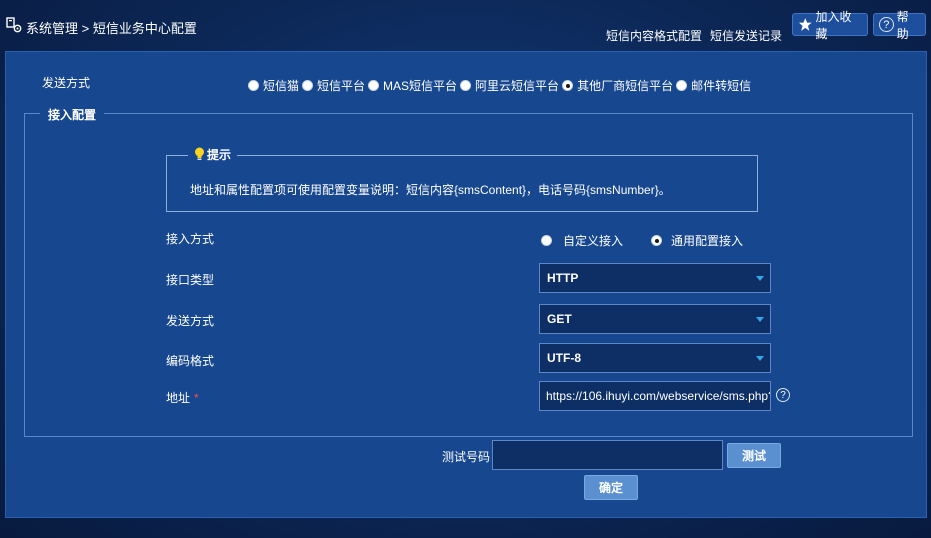  Describe the element at coordinates (420, 86) in the screenshot. I see `radio-label: MAS短信平台` at that location.